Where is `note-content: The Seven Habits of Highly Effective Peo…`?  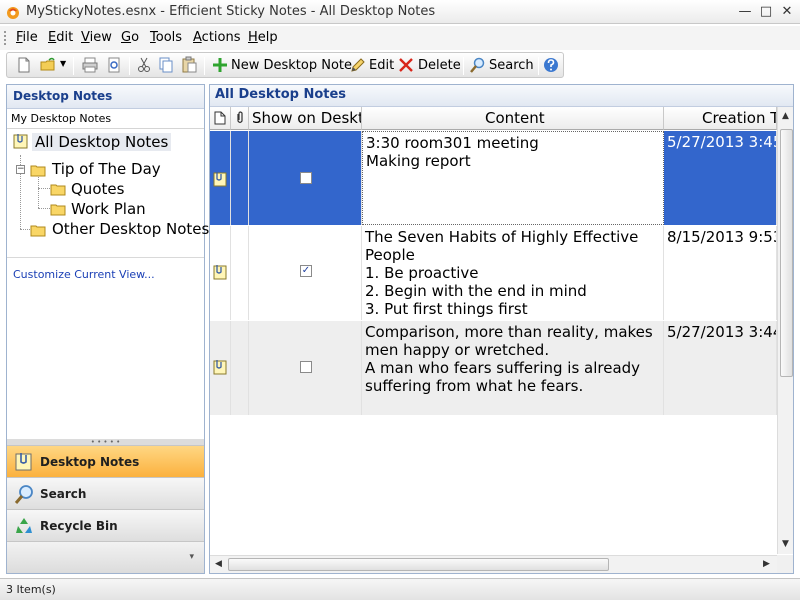 note-content: The Seven Habits of Highly Effective Peo… is located at coordinates (502, 273).